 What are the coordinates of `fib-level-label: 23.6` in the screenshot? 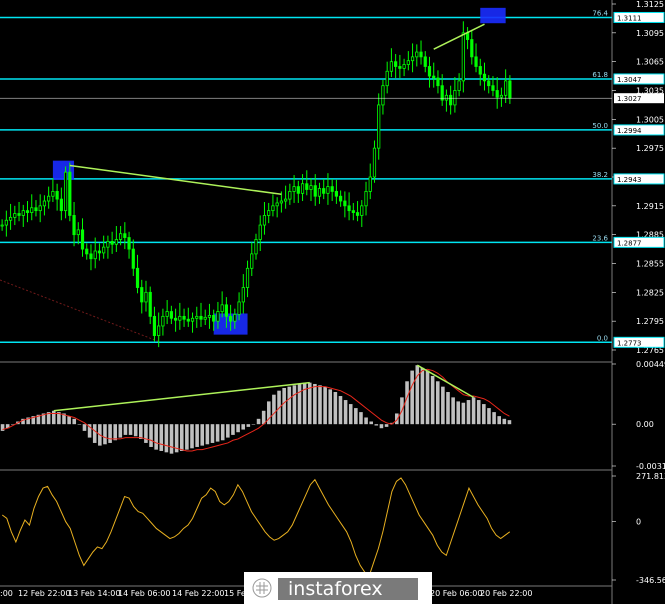 It's located at (600, 238).